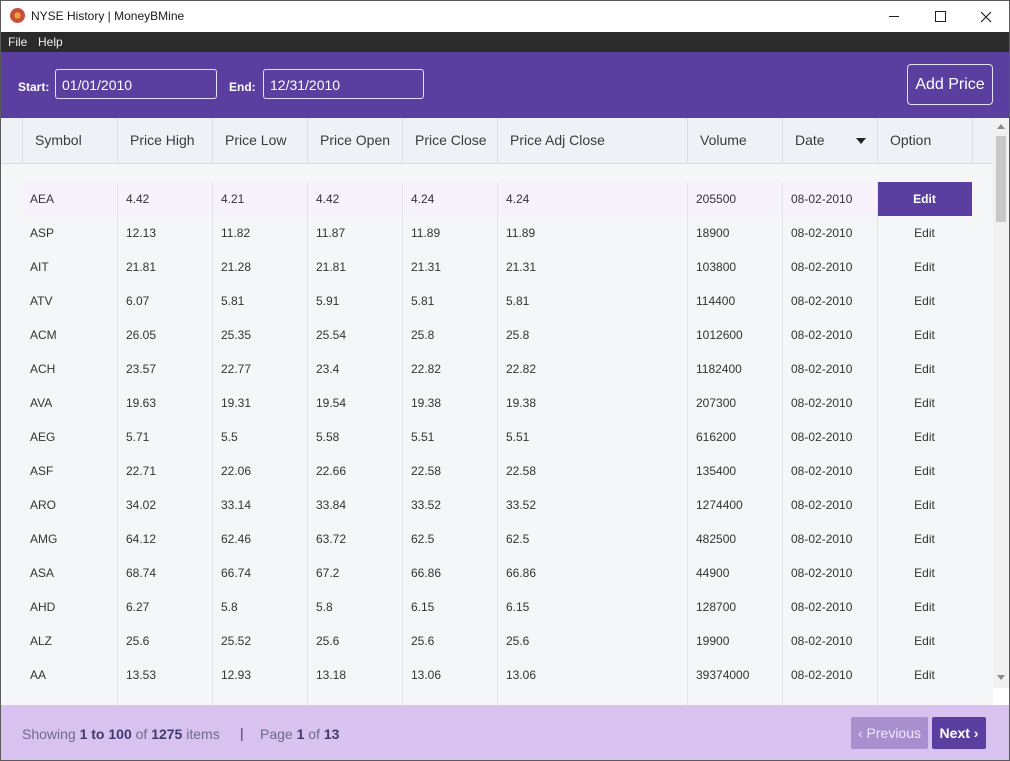  Describe the element at coordinates (423, 199) in the screenshot. I see `cell-price-close: 4.24` at that location.